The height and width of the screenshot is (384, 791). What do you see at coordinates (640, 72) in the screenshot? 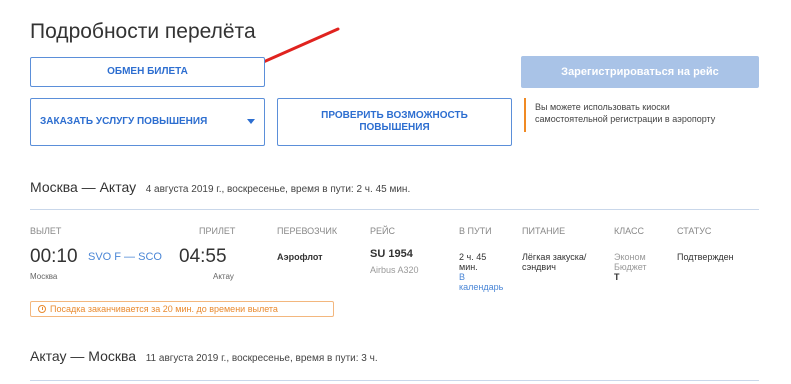
I see `check-in-button: Зарегистрироваться на рейс` at bounding box center [640, 72].